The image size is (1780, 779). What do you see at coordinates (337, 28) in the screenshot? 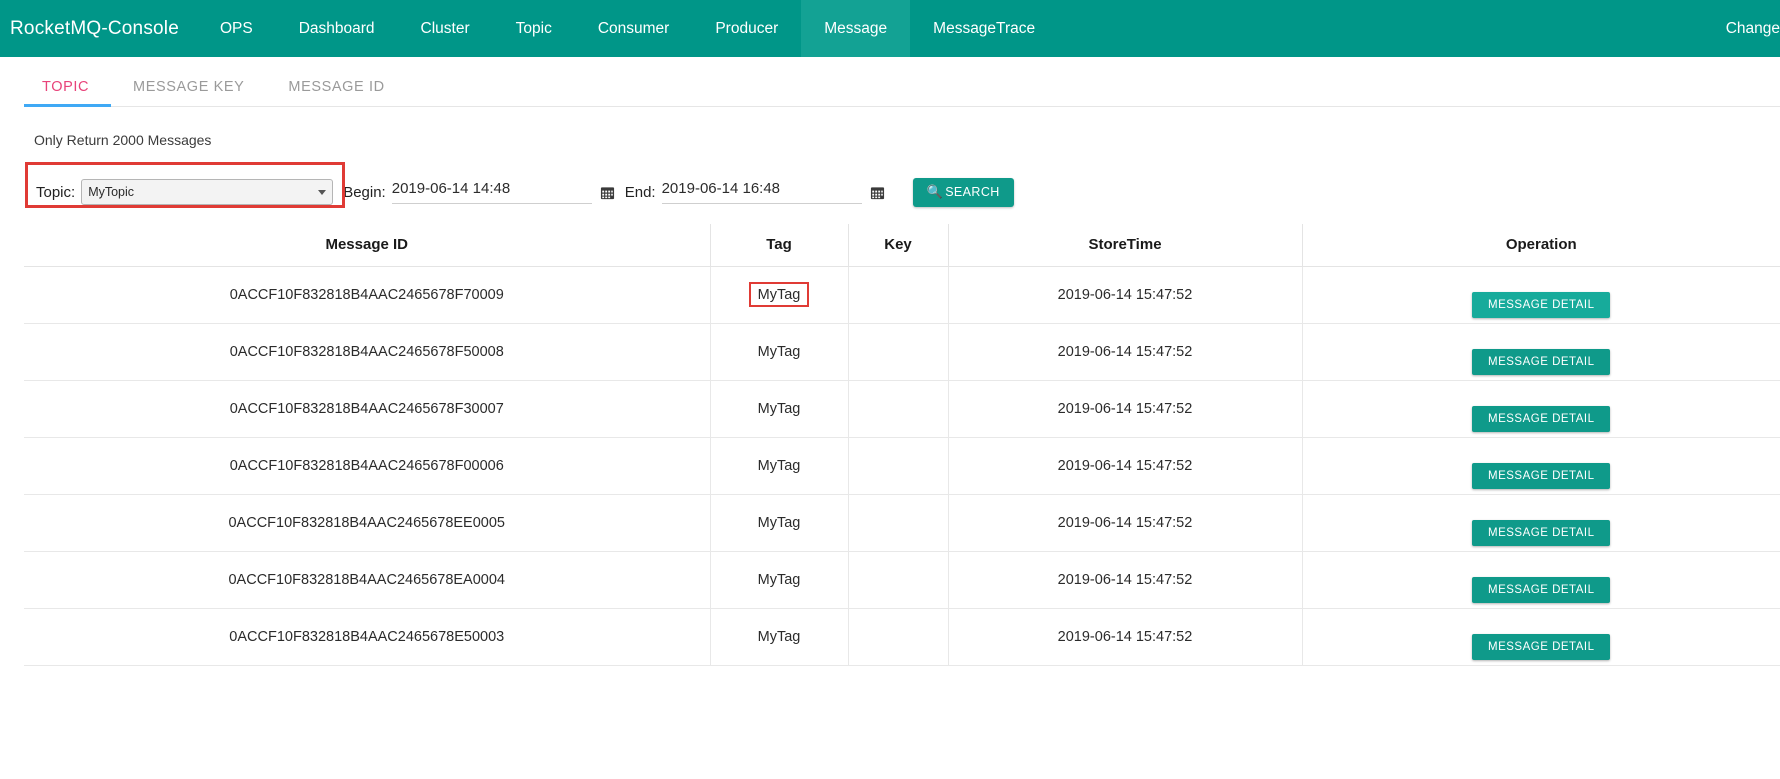
I see `nav-item-dashboard: Dashboard` at bounding box center [337, 28].